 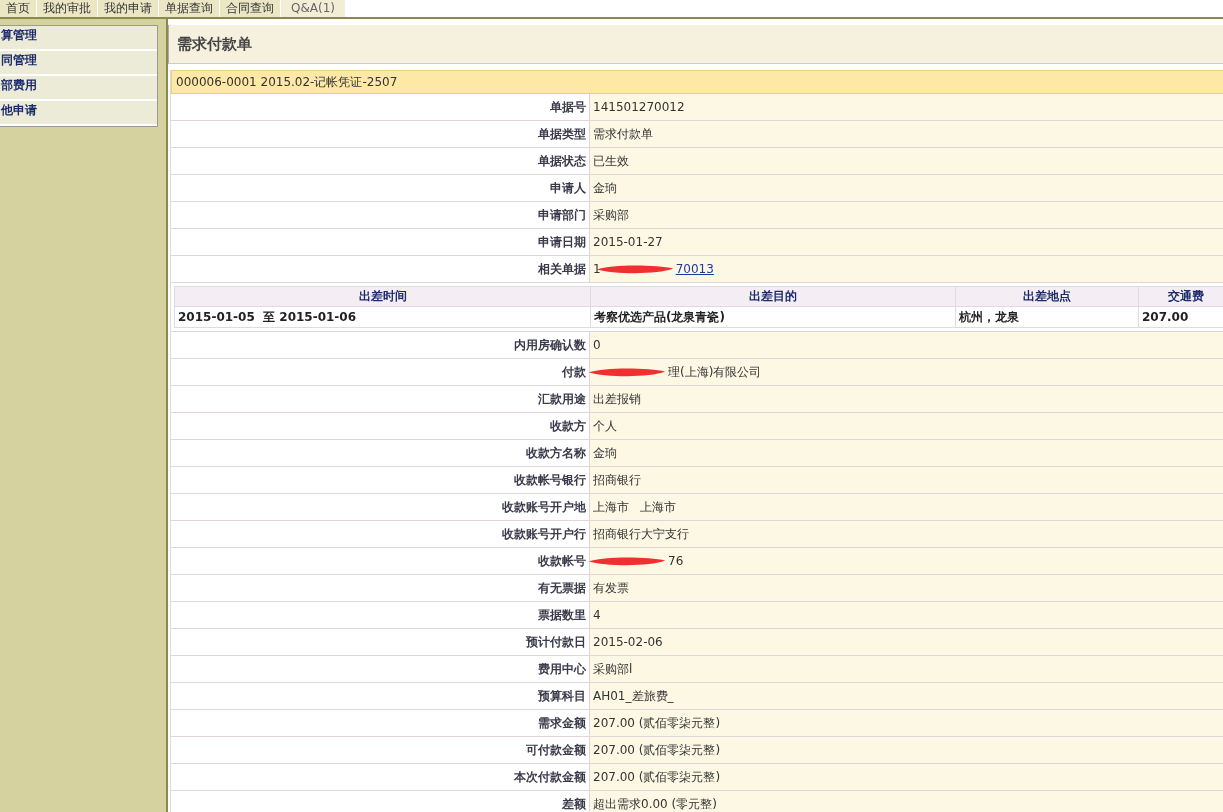 I want to click on nav-tab: Q&A(1), so click(x=313, y=8).